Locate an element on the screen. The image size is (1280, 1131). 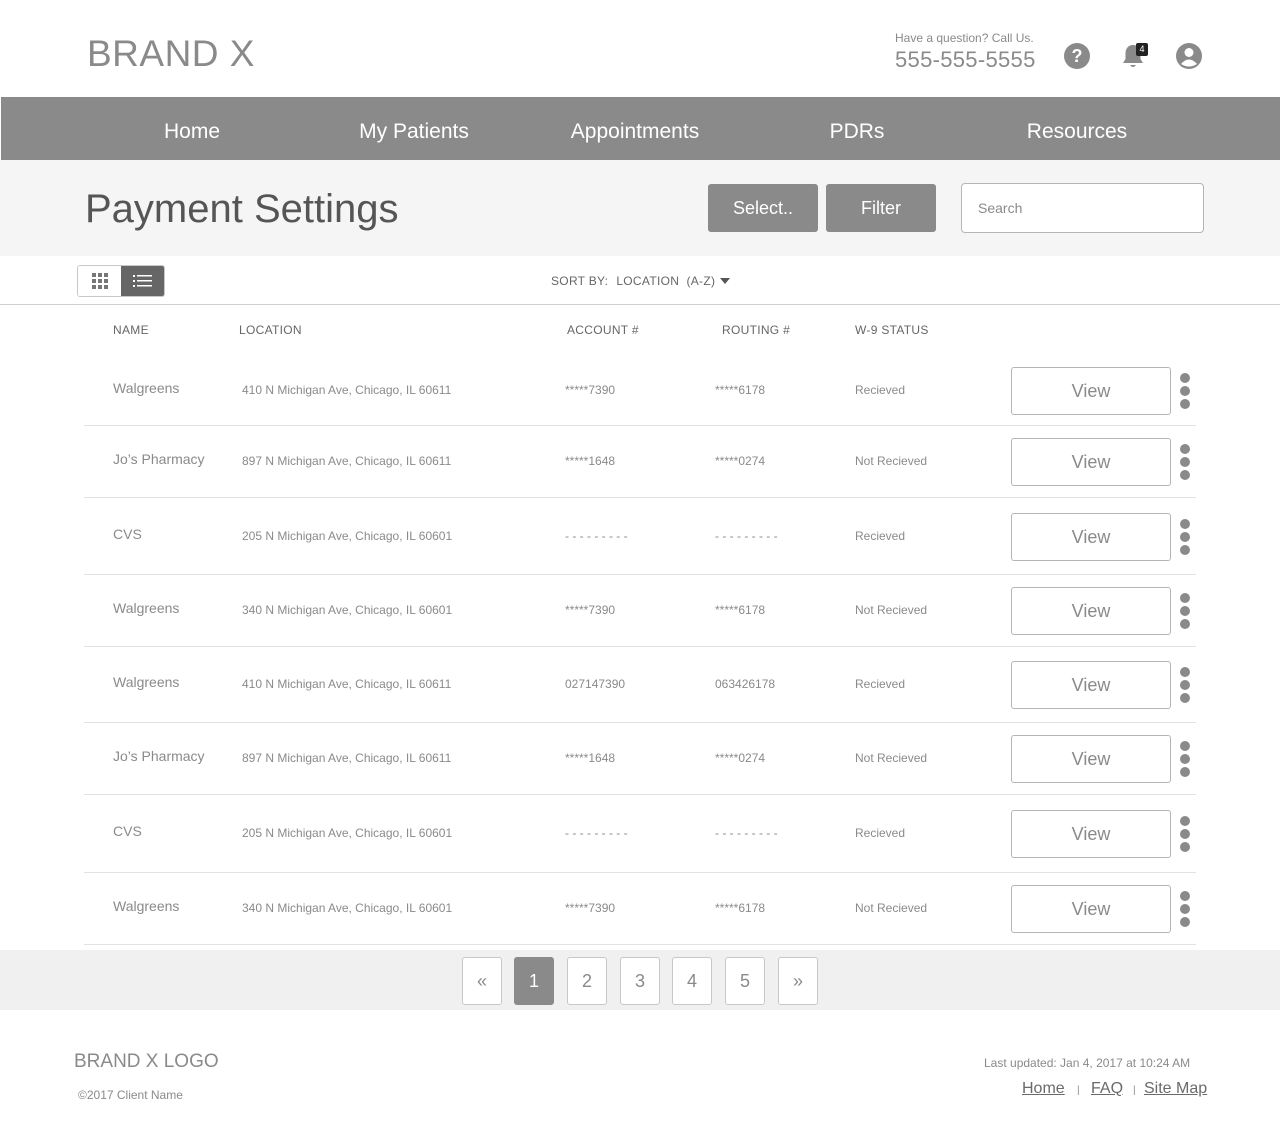
title-bar: Payment Settings Select.. Filter is located at coordinates (640, 208).